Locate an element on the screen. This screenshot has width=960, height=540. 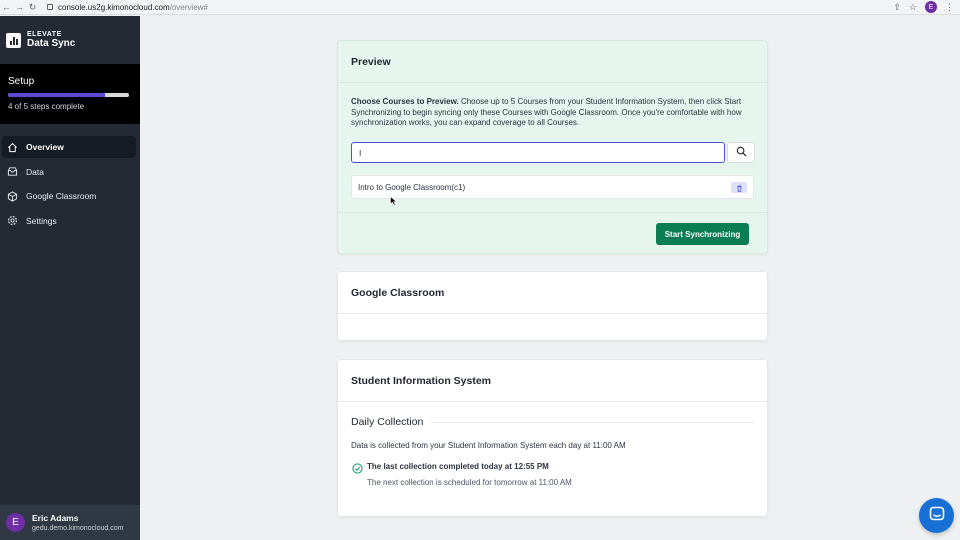
setup-progress-panel: Setup 4 of 5 steps complete is located at coordinates (70, 94).